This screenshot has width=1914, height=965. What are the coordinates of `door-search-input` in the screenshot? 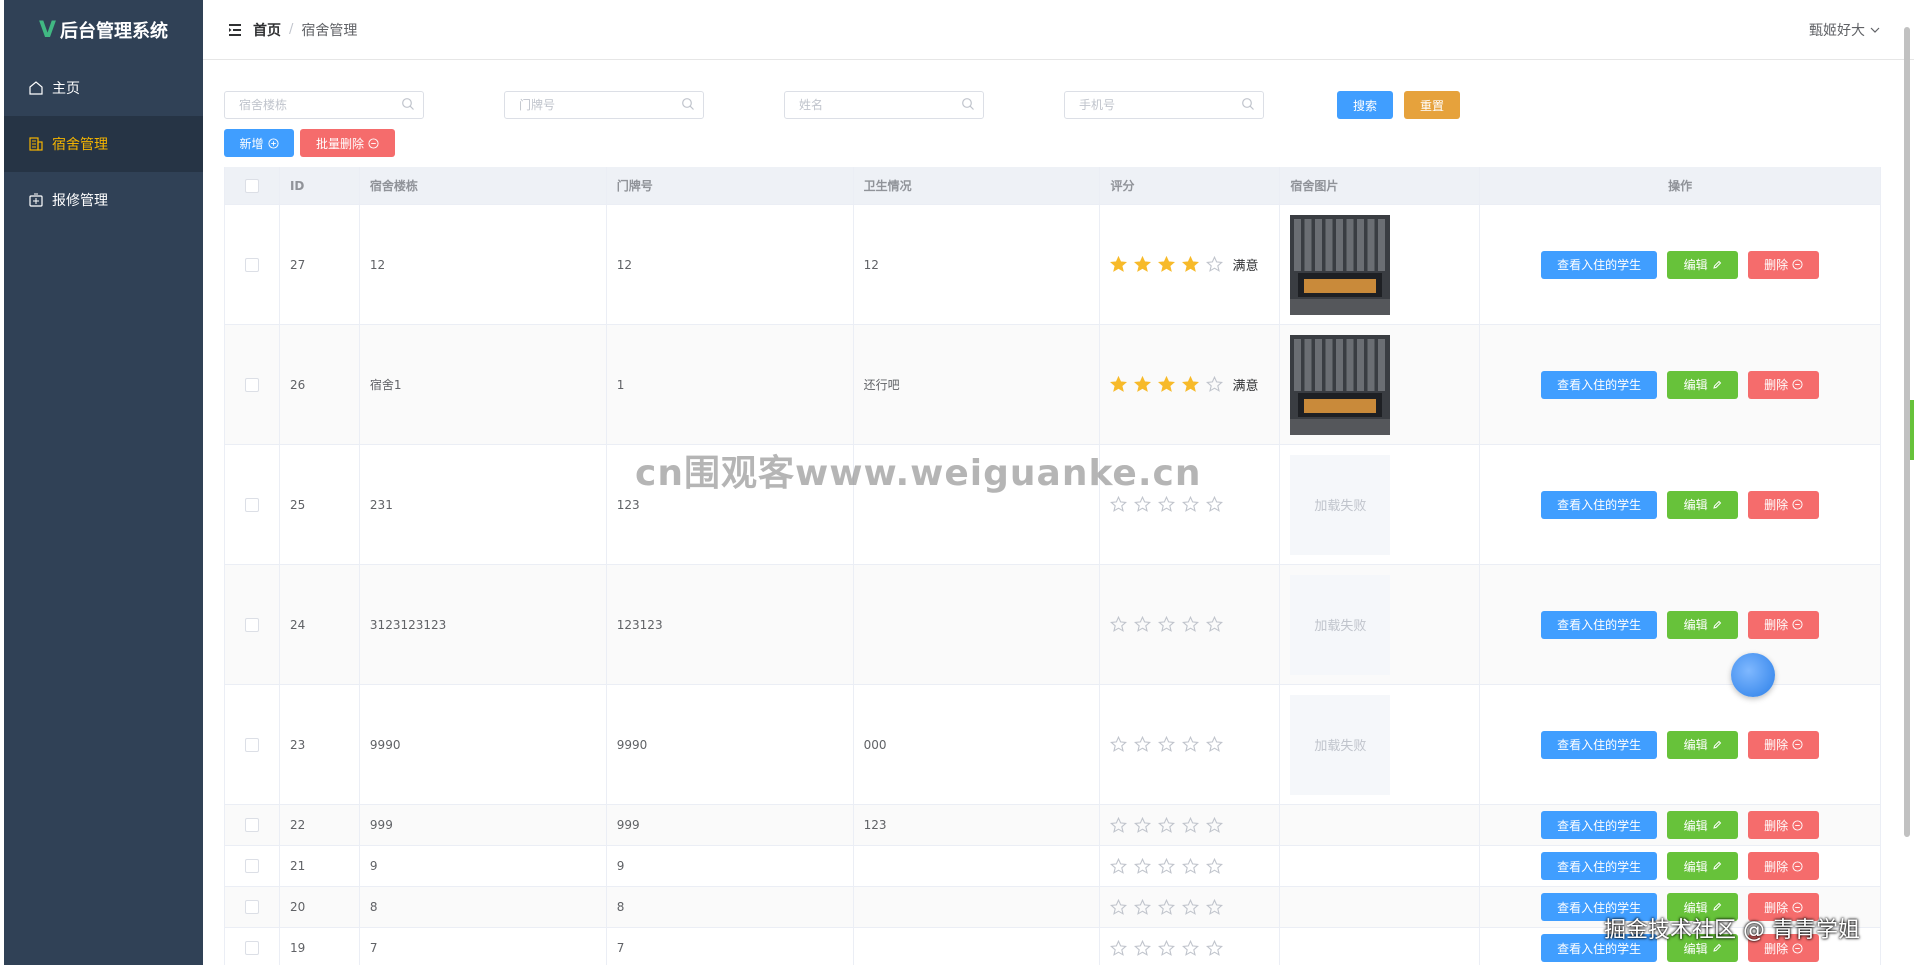 It's located at (604, 105).